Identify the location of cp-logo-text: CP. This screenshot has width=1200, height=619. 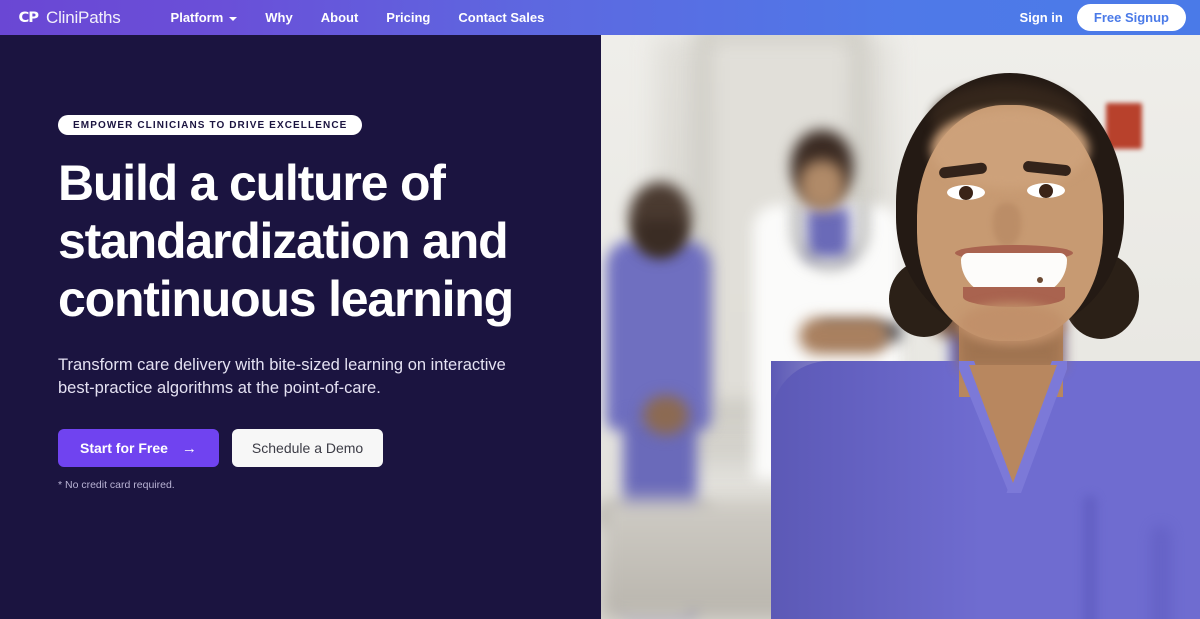
(28, 17).